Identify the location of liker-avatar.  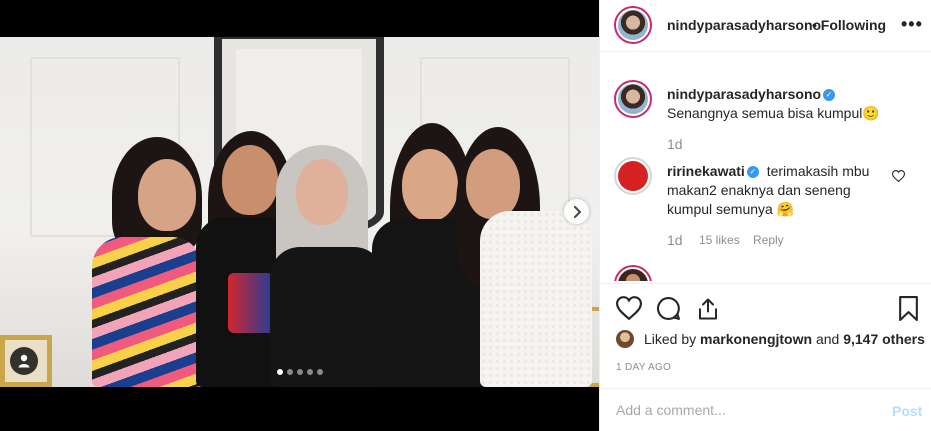
(625, 339).